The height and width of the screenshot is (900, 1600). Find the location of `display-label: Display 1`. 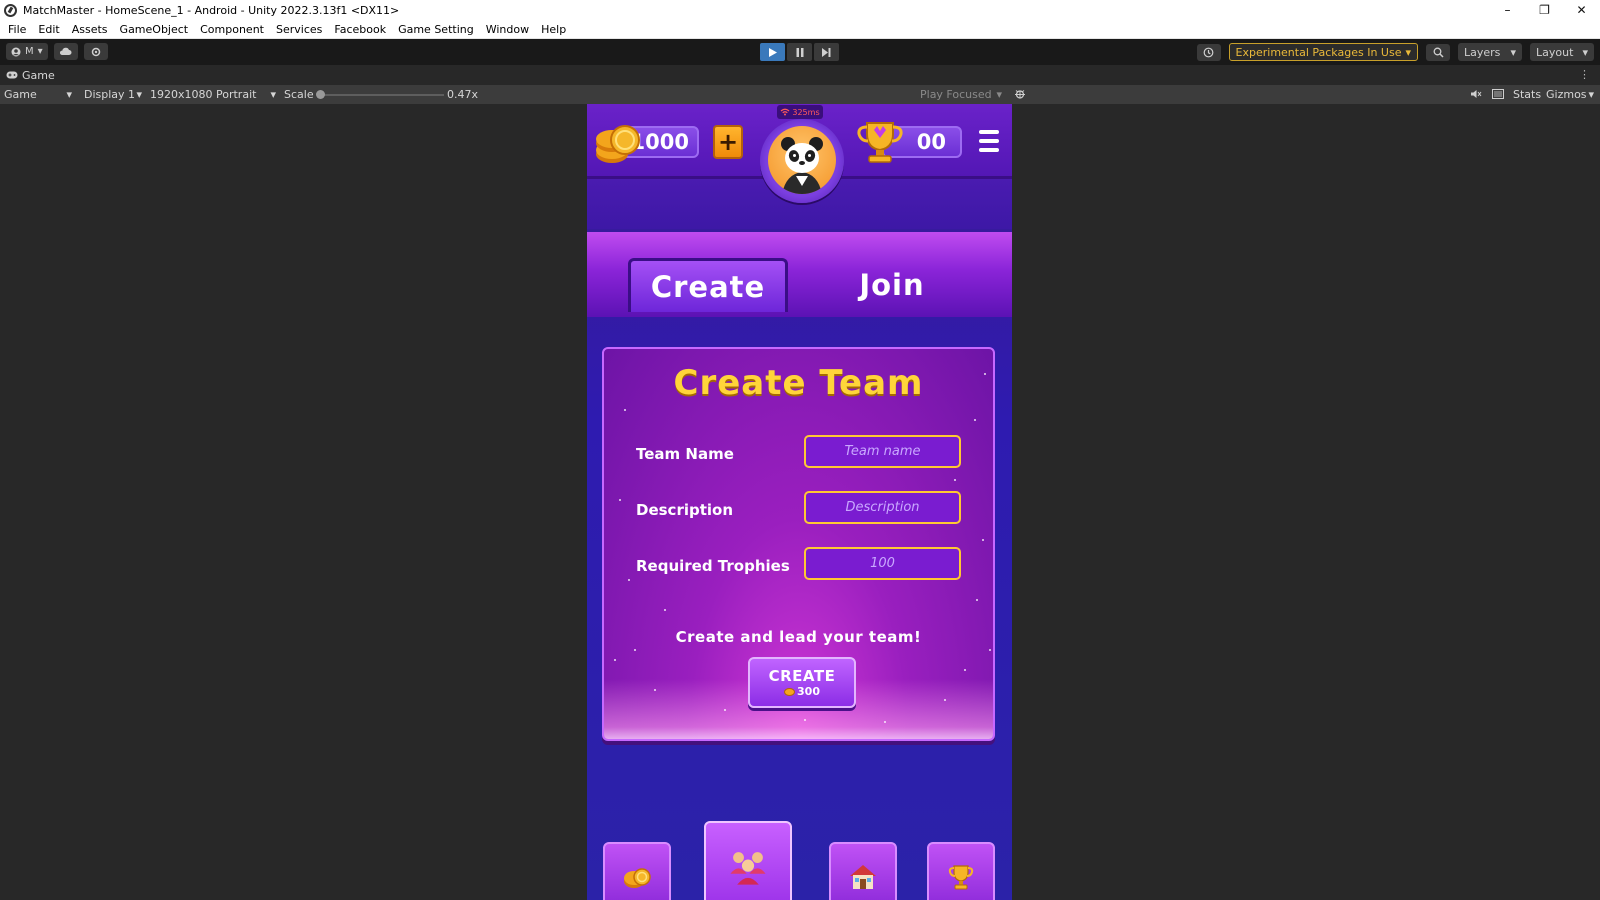

display-label: Display 1 is located at coordinates (110, 94).